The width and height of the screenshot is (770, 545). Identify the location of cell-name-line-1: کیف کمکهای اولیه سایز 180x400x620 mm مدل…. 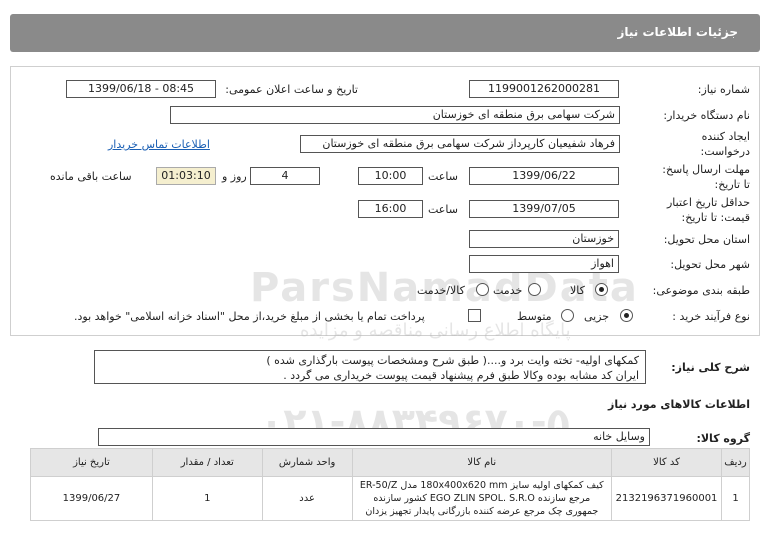
(481, 485).